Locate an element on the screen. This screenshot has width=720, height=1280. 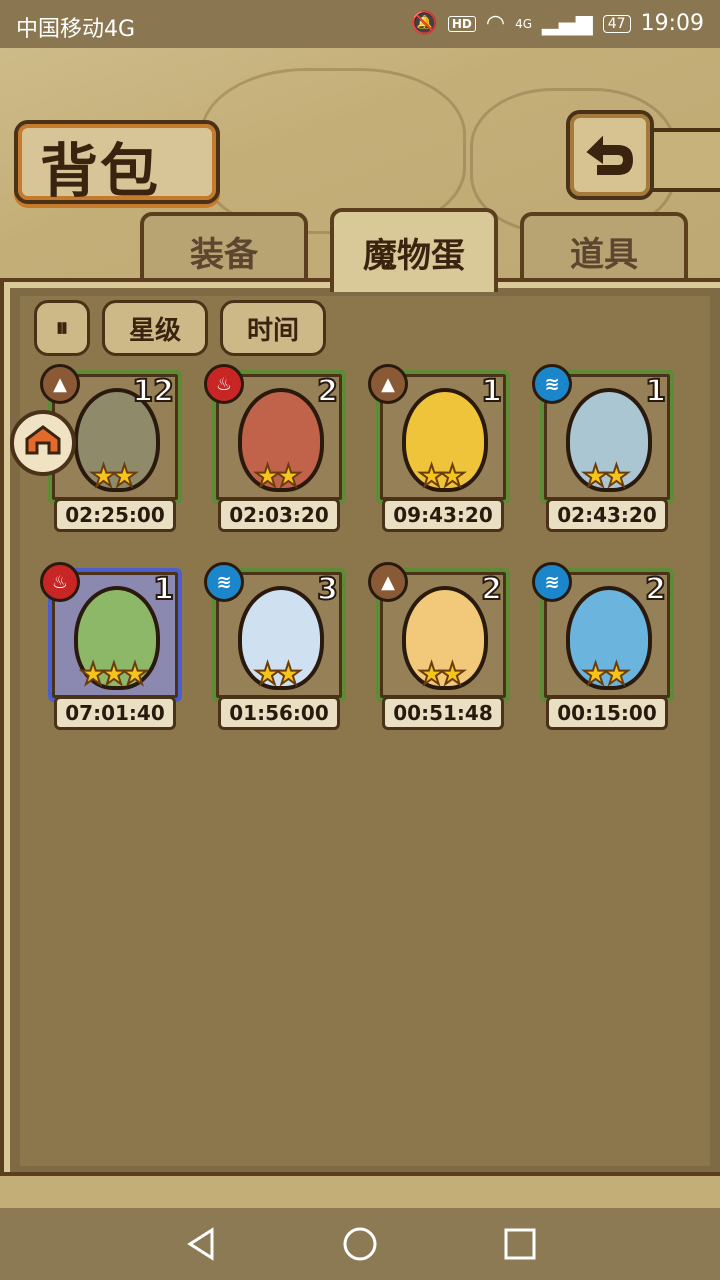
sort-by-time-label: 时间 is located at coordinates (272, 330).